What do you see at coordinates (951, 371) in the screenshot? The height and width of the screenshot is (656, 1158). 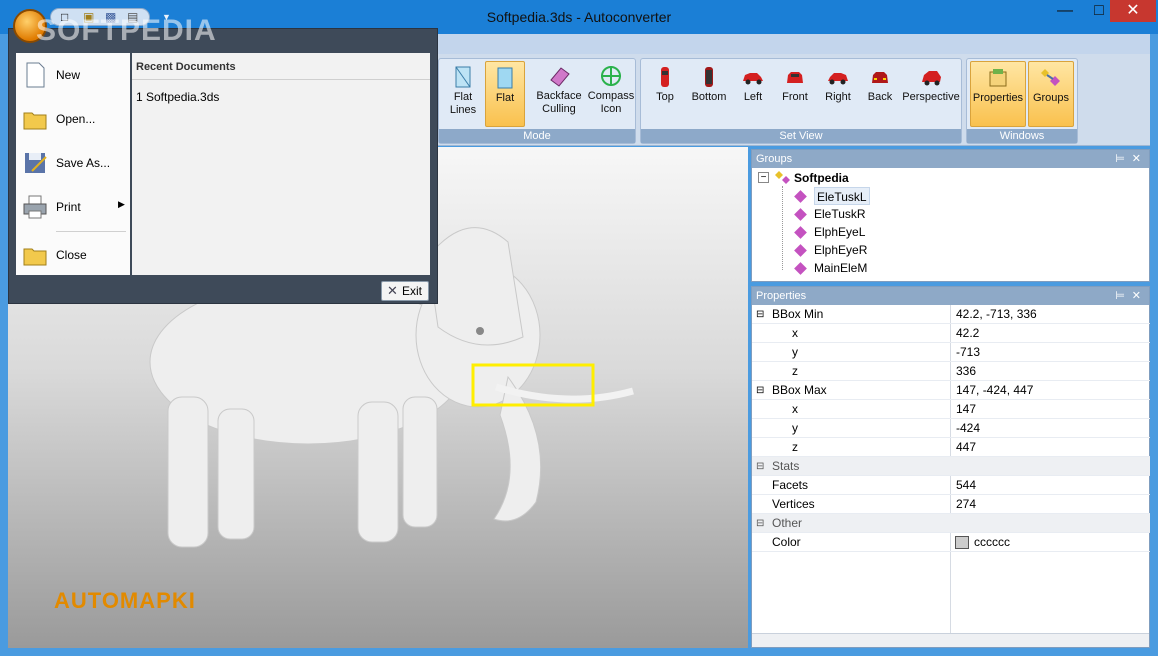 I see `property-row: z 336` at bounding box center [951, 371].